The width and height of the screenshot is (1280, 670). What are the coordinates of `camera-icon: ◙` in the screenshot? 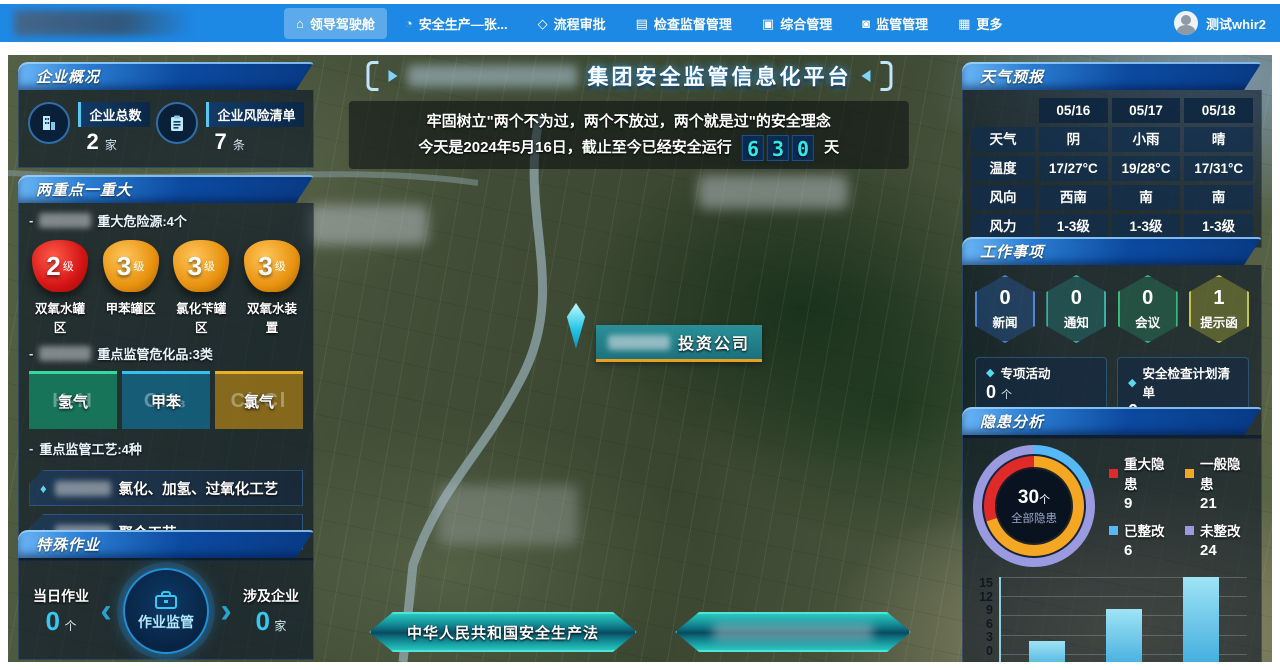 It's located at (866, 23).